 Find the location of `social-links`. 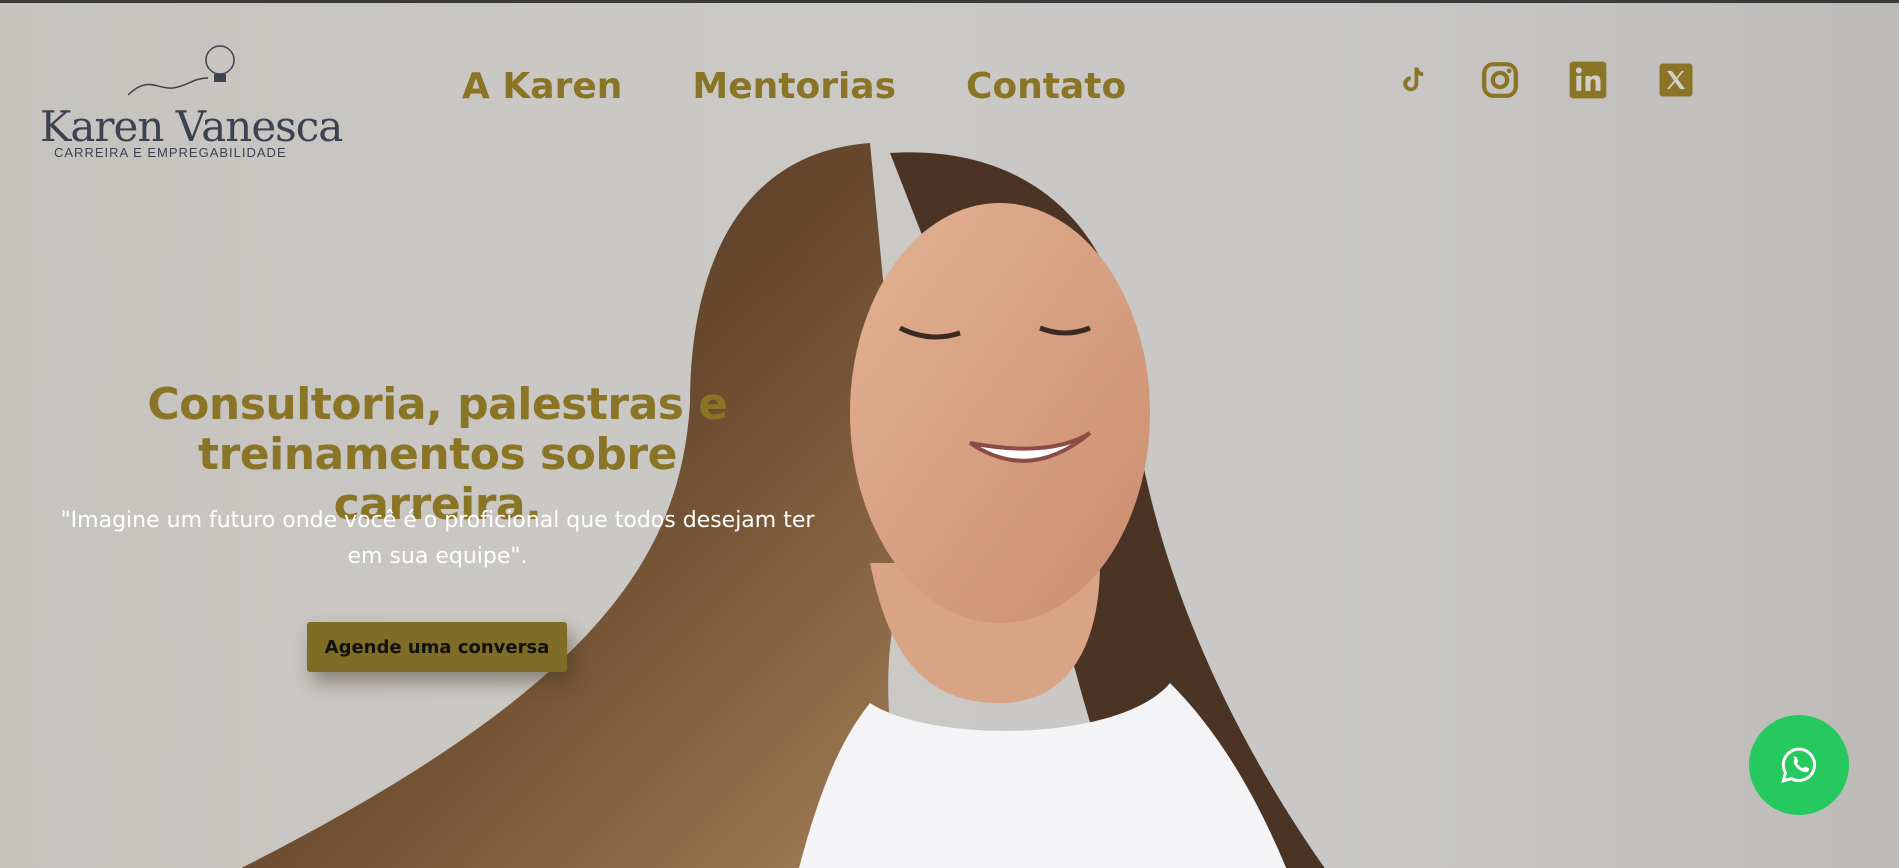

social-links is located at coordinates (1544, 80).